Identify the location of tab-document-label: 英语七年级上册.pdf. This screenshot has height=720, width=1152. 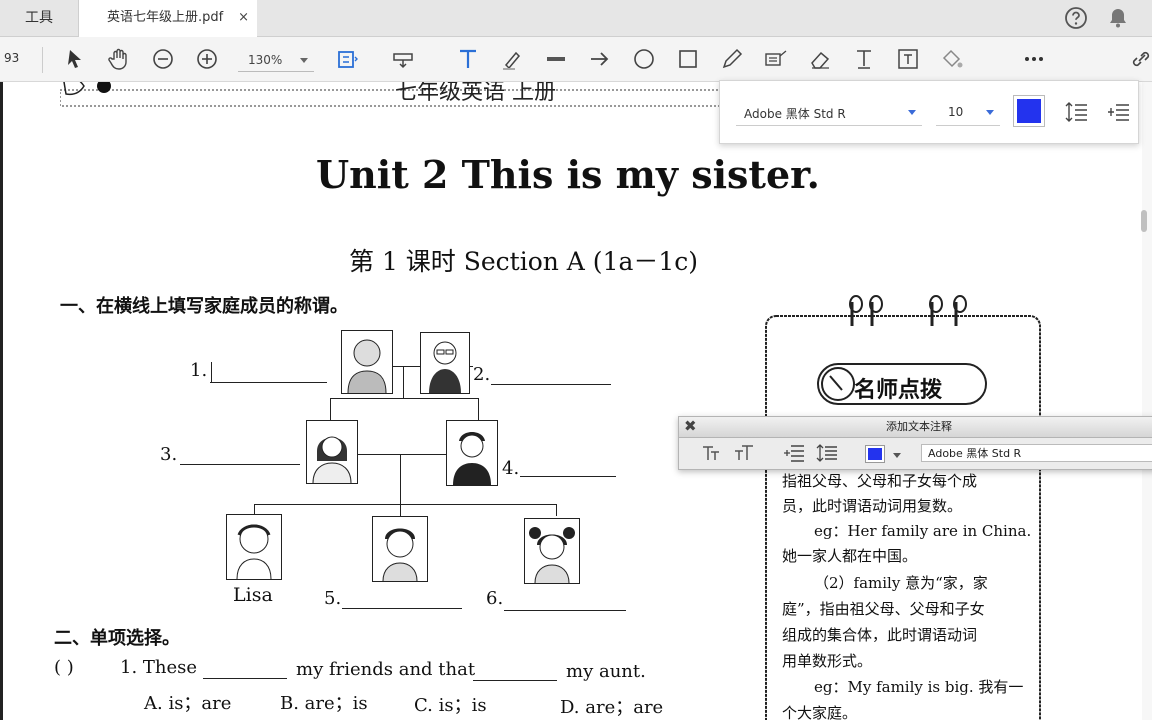
(165, 17).